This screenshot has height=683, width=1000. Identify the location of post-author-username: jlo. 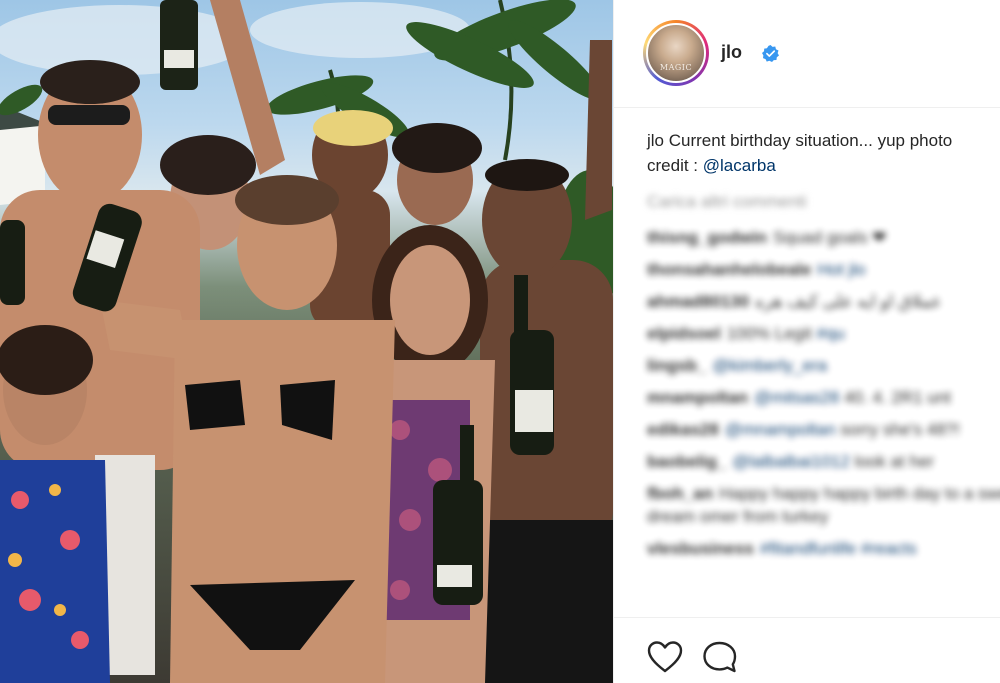
(731, 52).